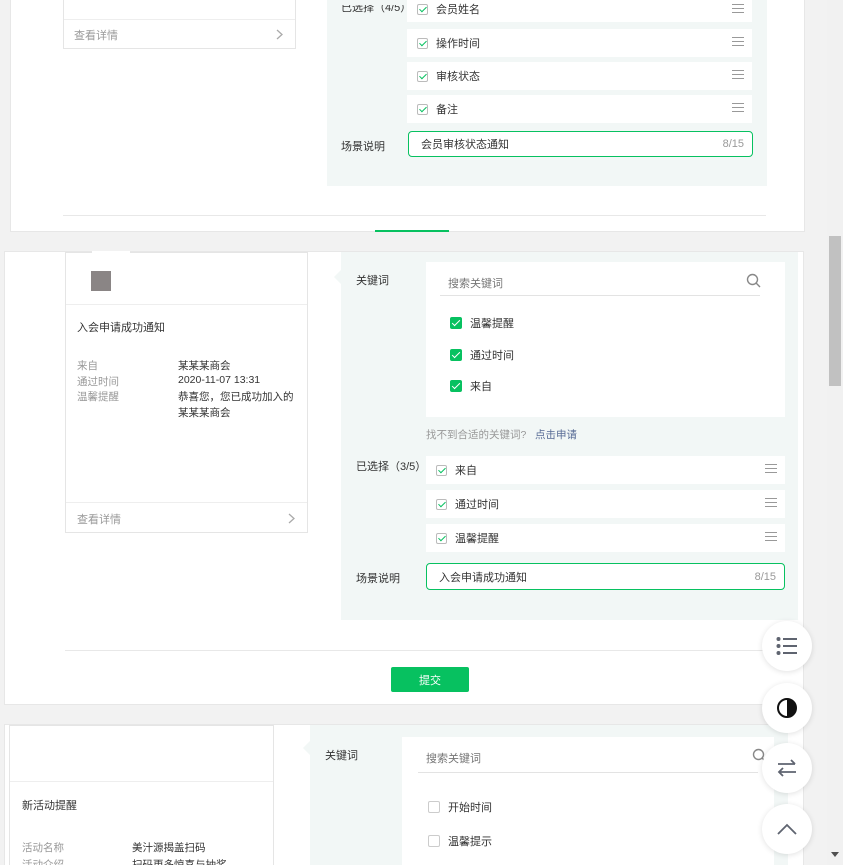  What do you see at coordinates (754, 281) in the screenshot?
I see `search-icon` at bounding box center [754, 281].